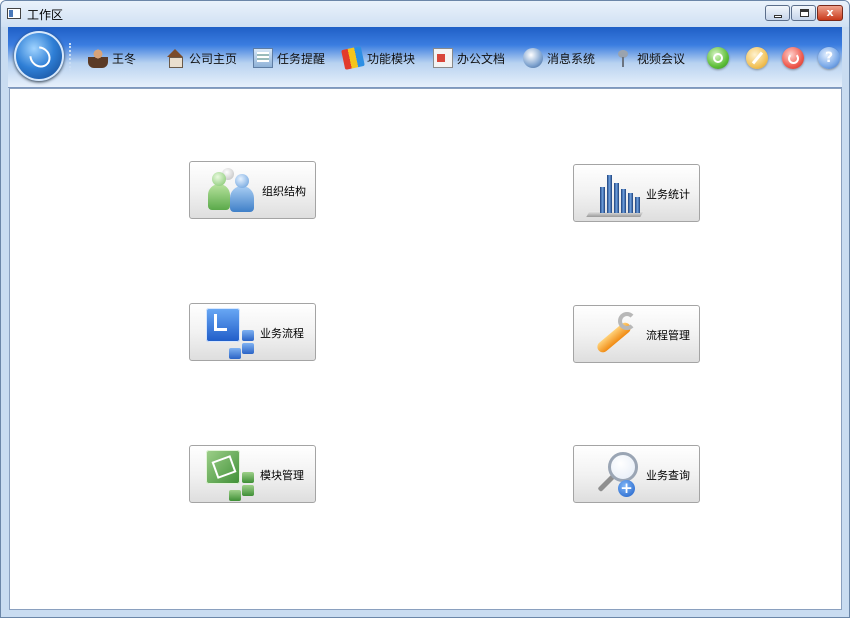 The width and height of the screenshot is (850, 618). I want to click on tile-label: 模块管理, so click(282, 475).